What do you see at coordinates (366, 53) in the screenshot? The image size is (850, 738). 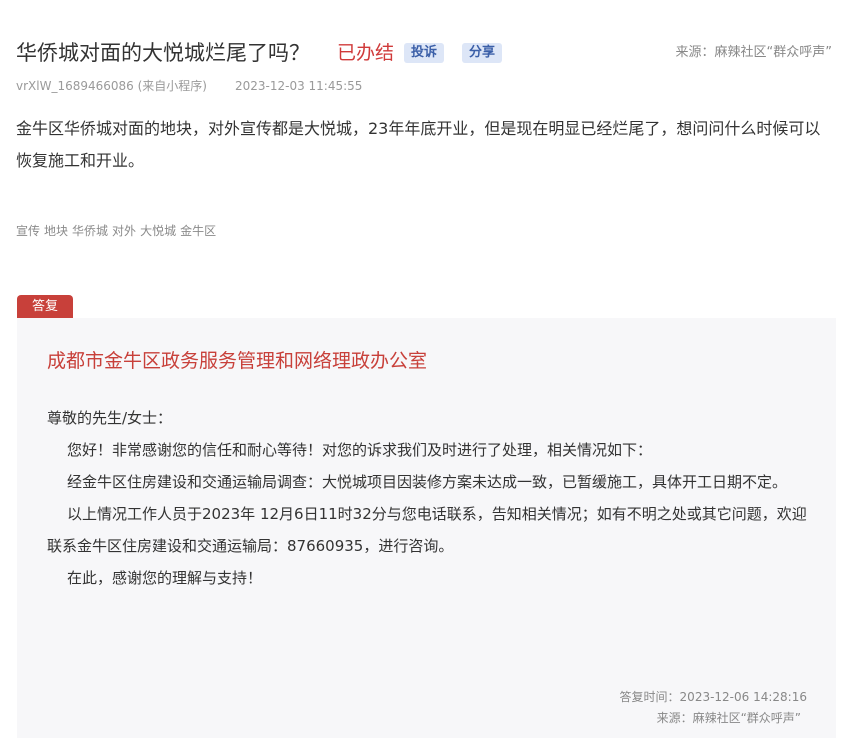 I see `status-badge: 已办结` at bounding box center [366, 53].